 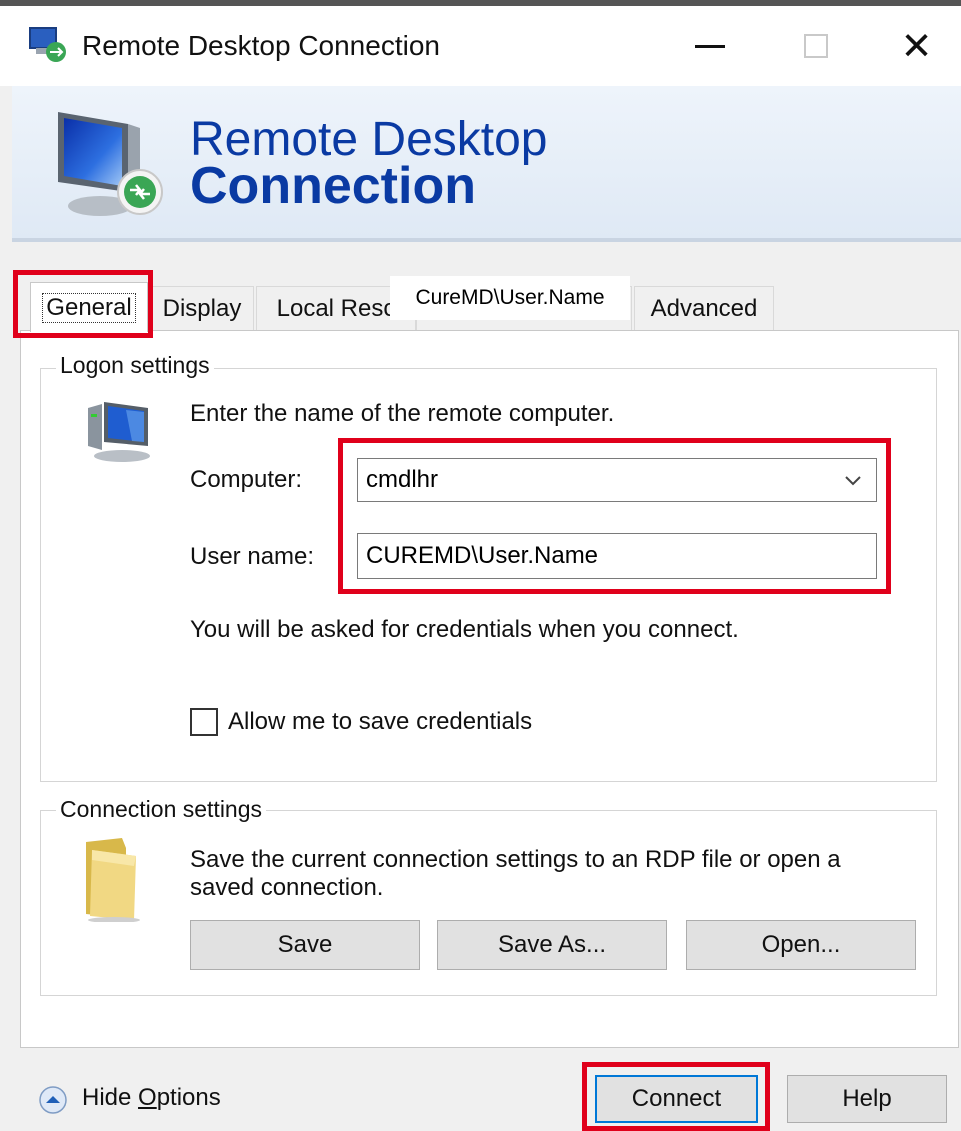 I want to click on collapse-arrow-icon, so click(x=53, y=1100).